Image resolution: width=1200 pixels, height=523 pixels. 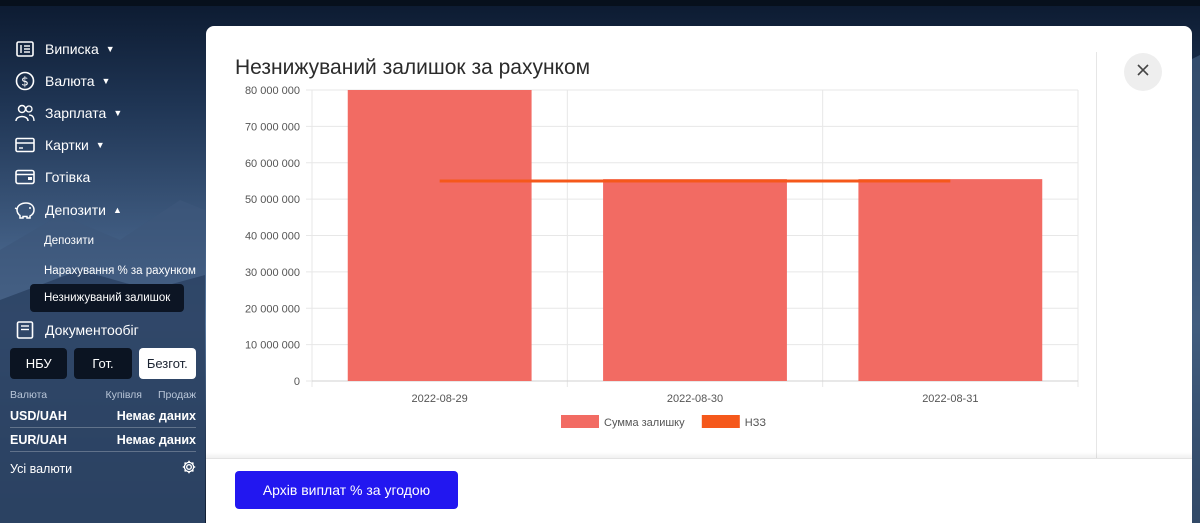 What do you see at coordinates (41, 469) in the screenshot?
I see `all-currencies-link: Усі валюти` at bounding box center [41, 469].